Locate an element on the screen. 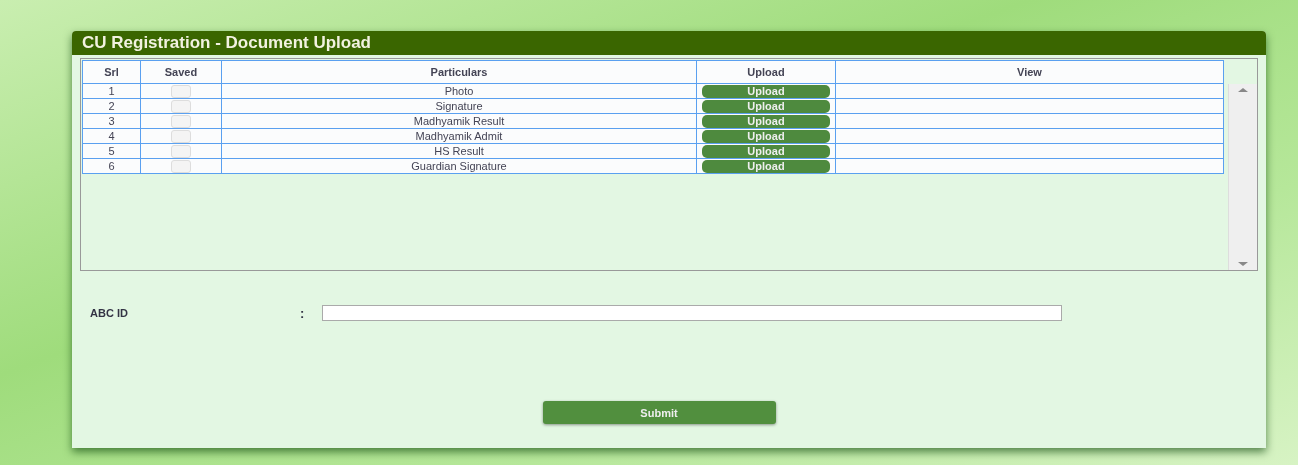 The height and width of the screenshot is (465, 1298). abc-id-field is located at coordinates (692, 313).